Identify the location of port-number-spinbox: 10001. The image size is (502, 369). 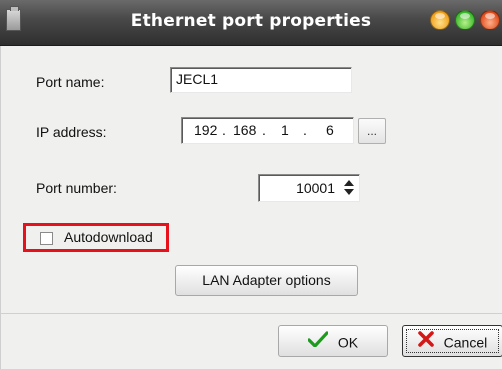
(309, 188).